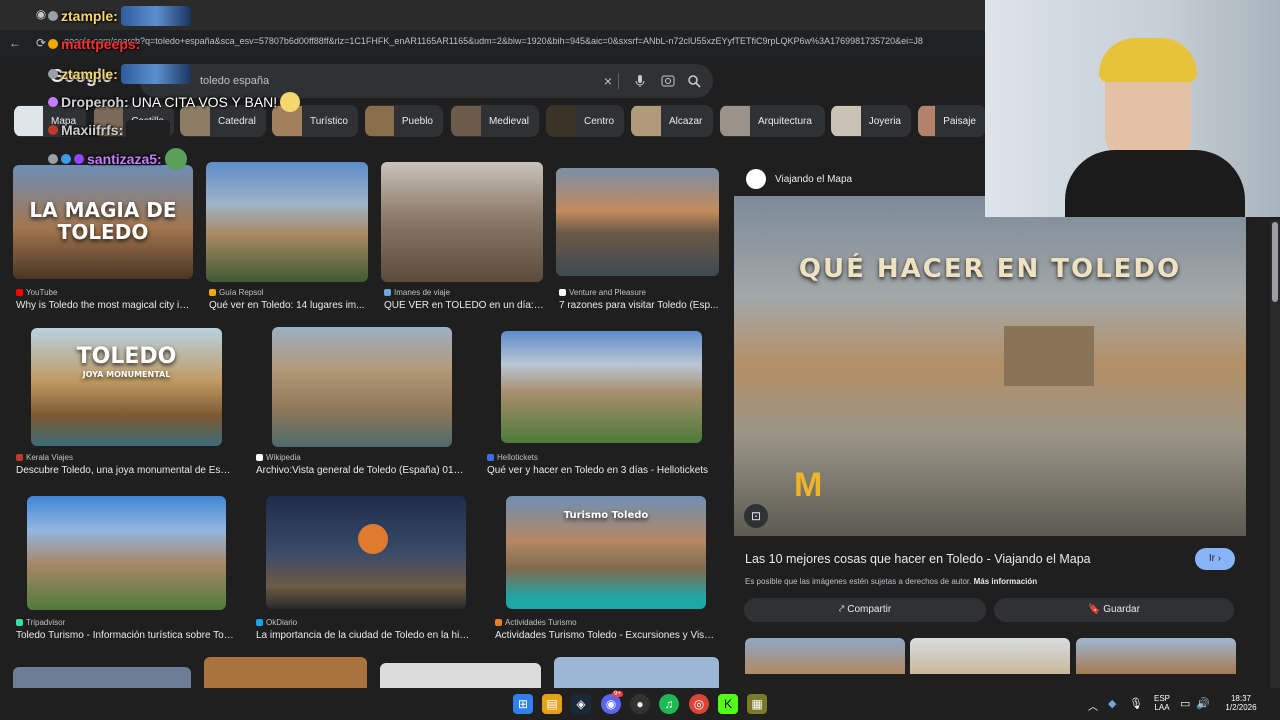  I want to click on result-source-4: Venture and Pleasure, so click(602, 292).